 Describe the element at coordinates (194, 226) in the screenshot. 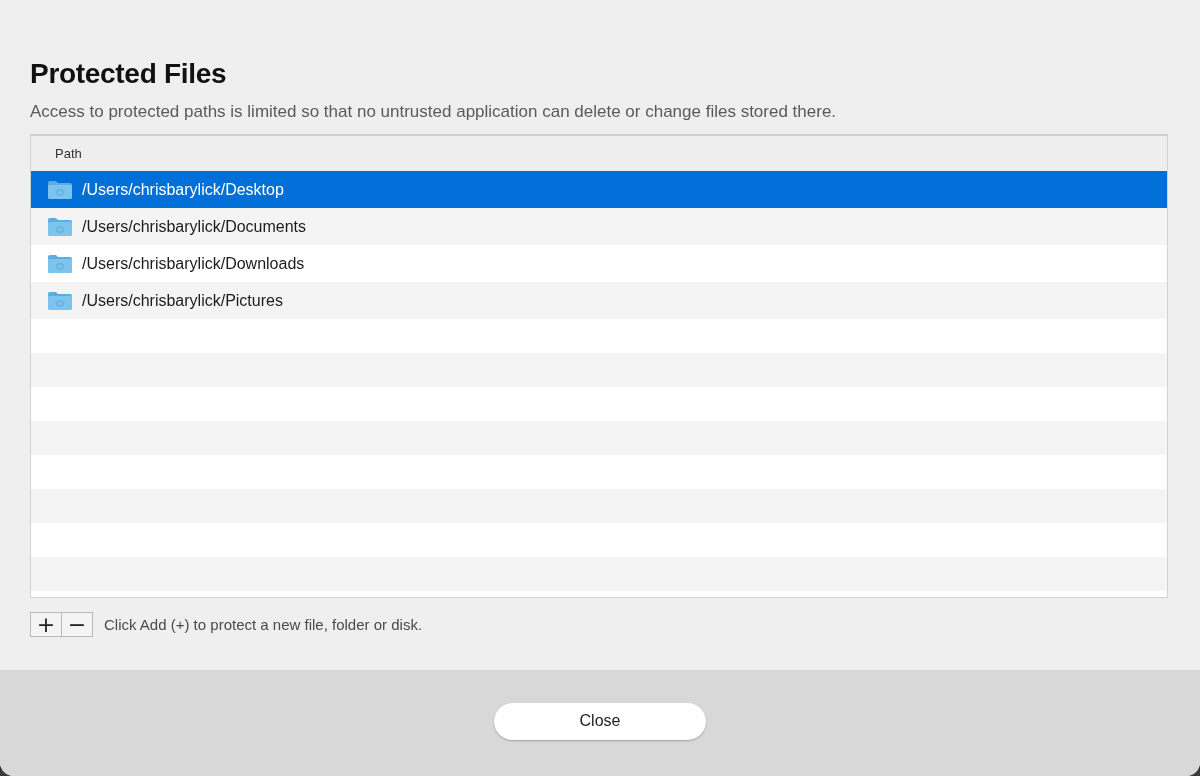

I see `path-text: /Users/chrisbarylick/Documents` at that location.